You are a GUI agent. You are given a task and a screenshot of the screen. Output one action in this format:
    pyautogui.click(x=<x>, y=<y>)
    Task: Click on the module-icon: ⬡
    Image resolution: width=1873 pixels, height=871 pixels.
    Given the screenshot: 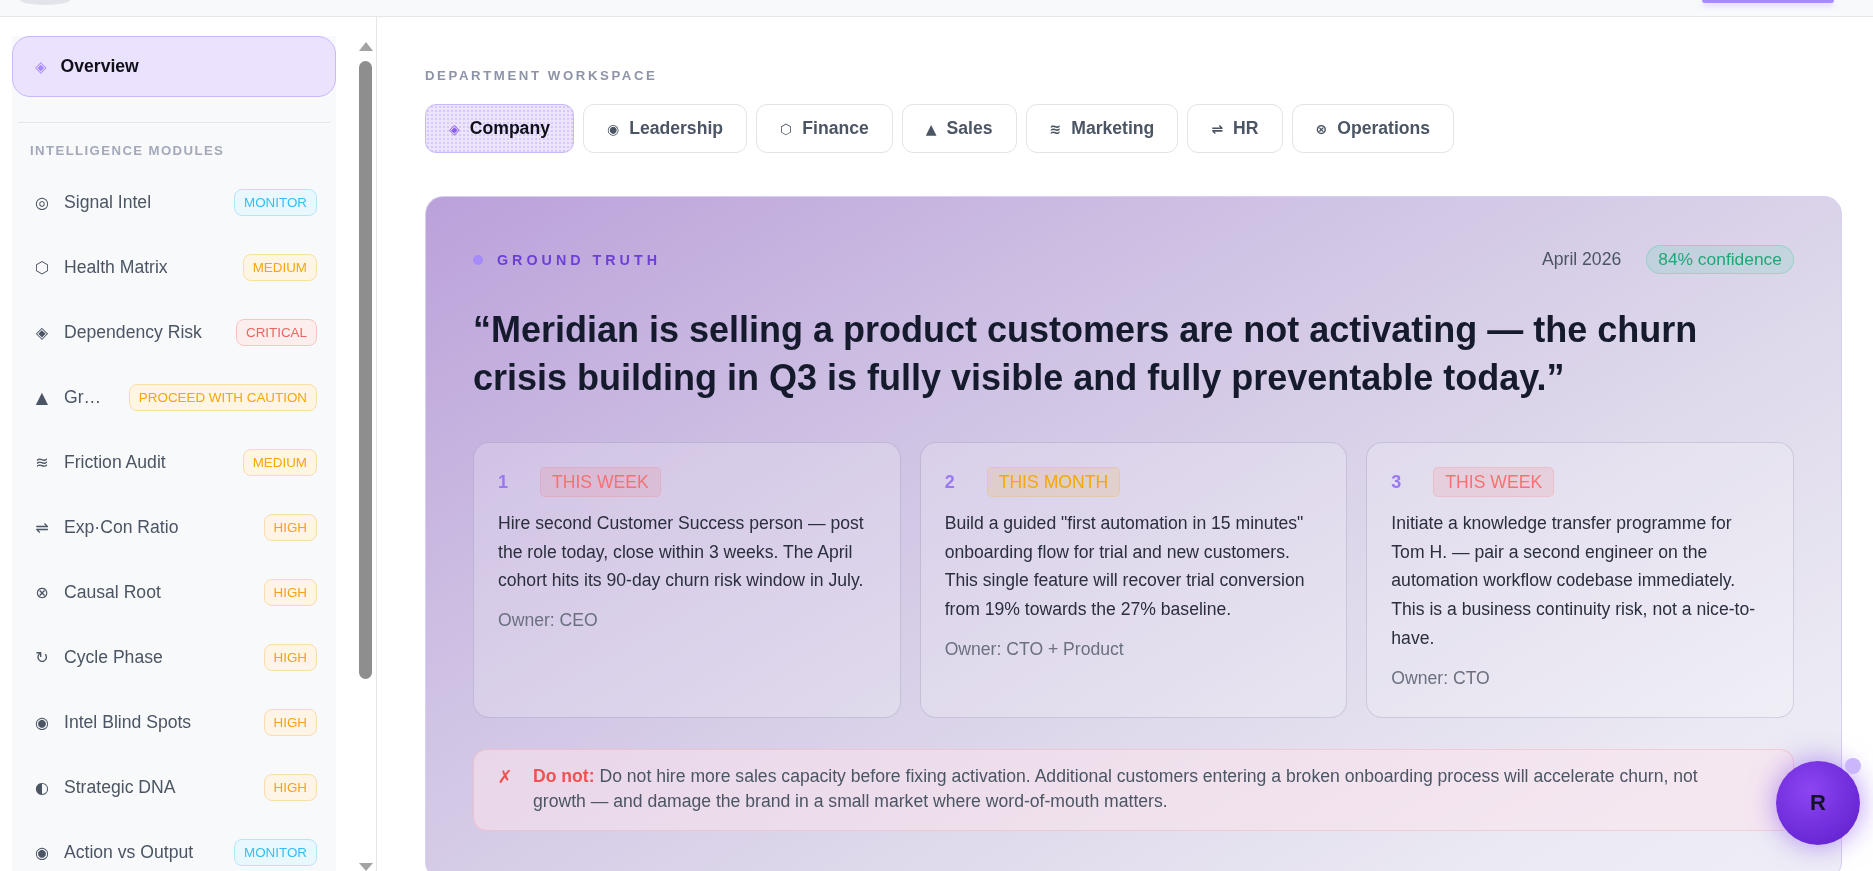 What is the action you would take?
    pyautogui.click(x=42, y=267)
    